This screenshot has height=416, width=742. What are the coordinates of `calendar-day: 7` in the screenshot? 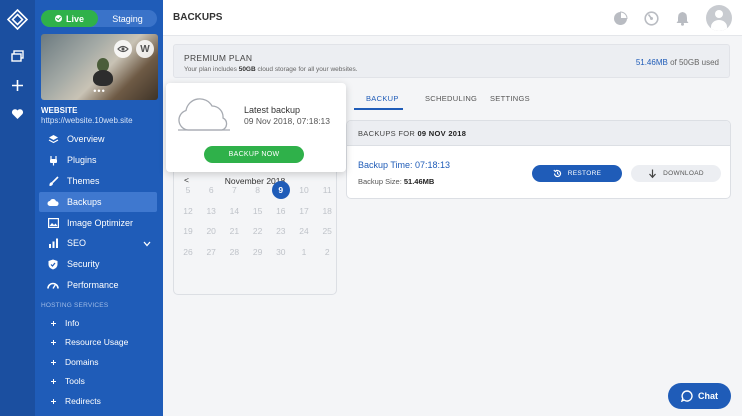 It's located at (234, 190).